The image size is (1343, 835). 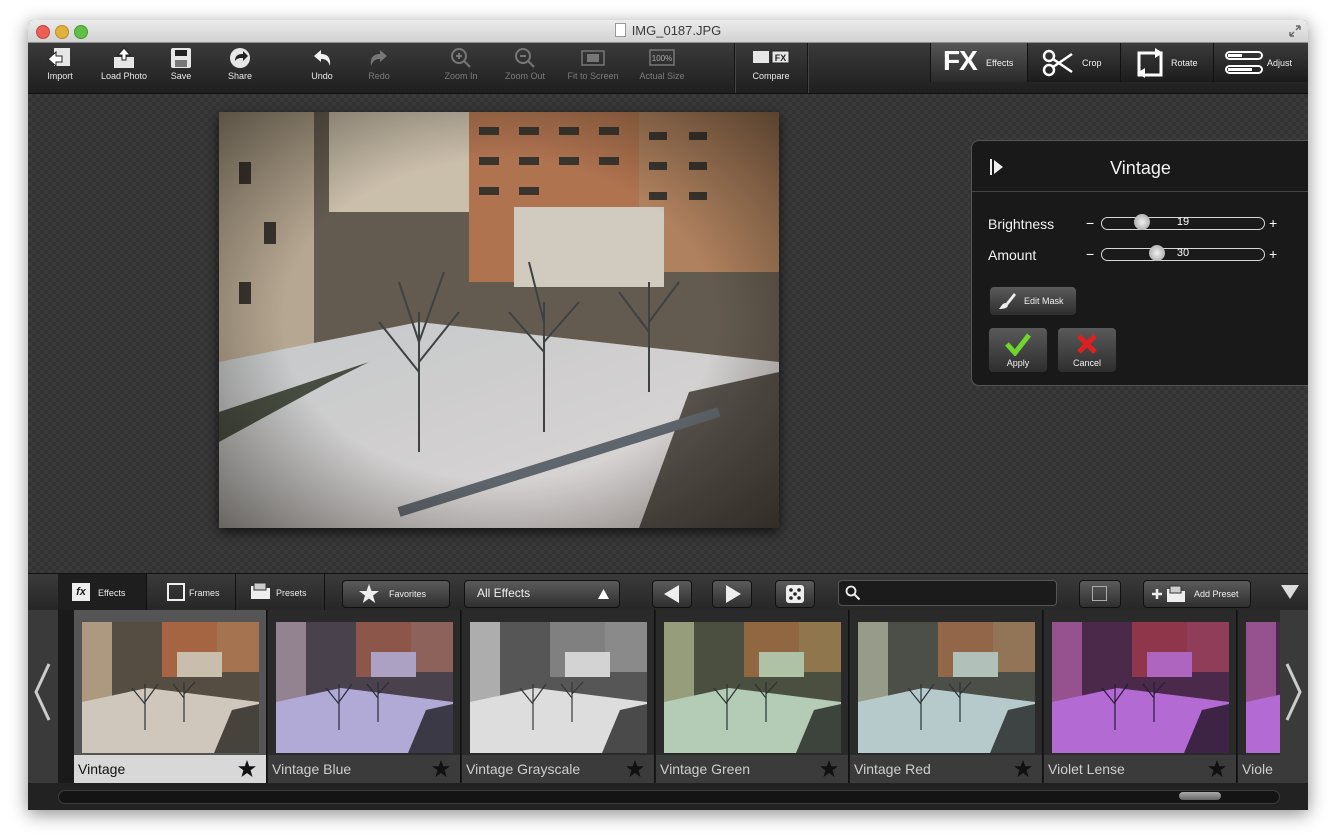 What do you see at coordinates (369, 593) in the screenshot?
I see `star-icon` at bounding box center [369, 593].